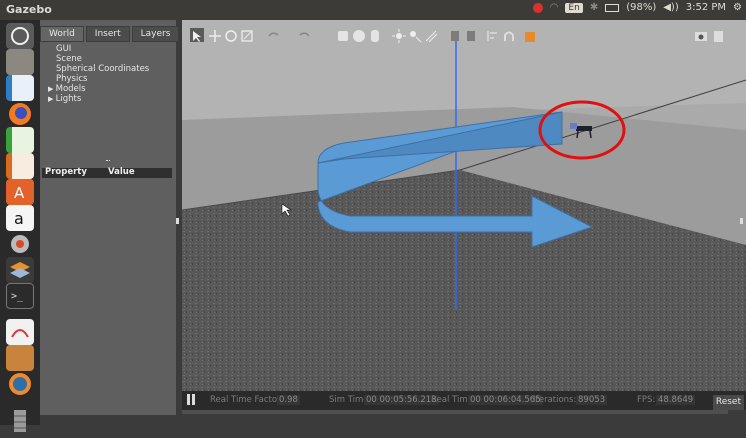 The width and height of the screenshot is (746, 438). I want to click on impress-icon, so click(20, 166).